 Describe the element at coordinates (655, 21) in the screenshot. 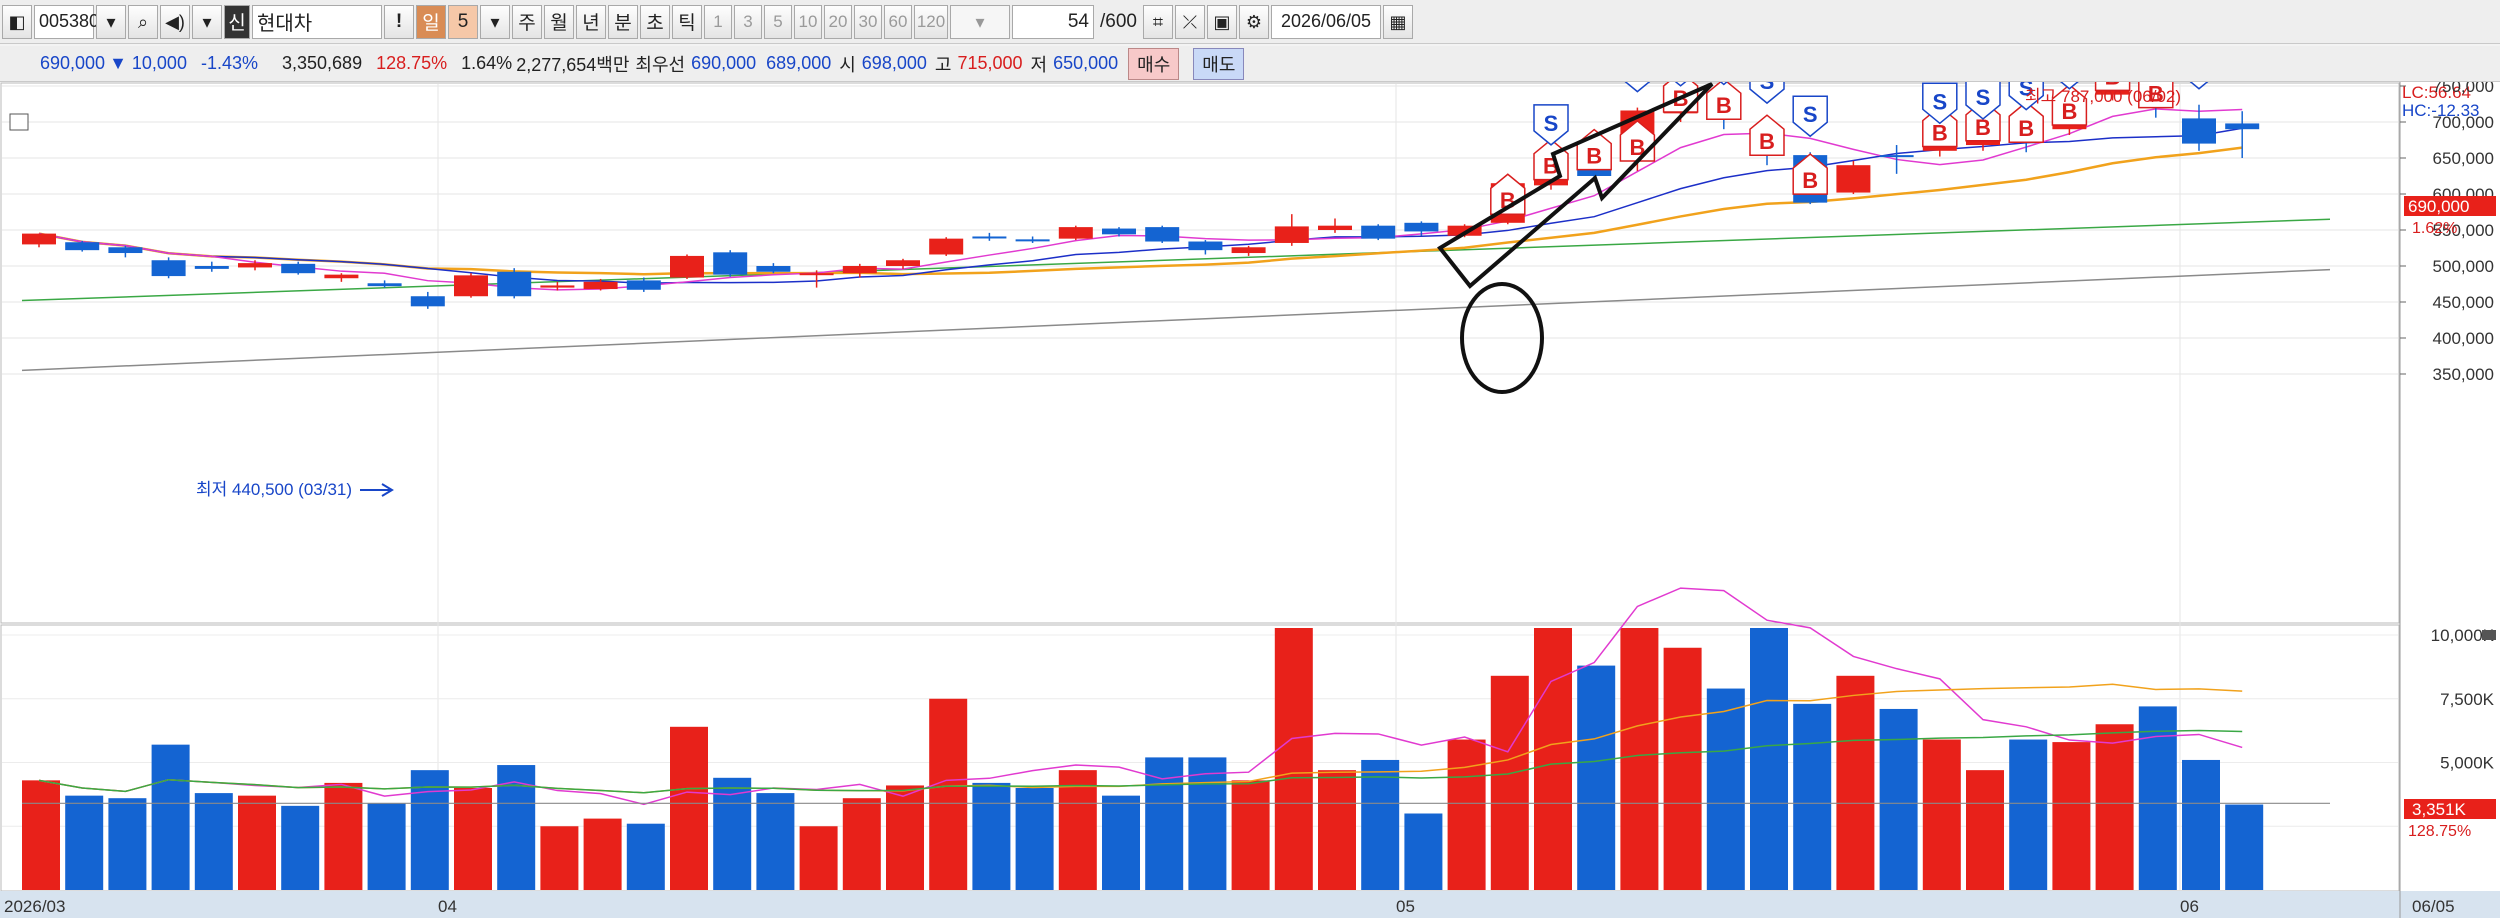

I see `period-second-button: 초` at that location.